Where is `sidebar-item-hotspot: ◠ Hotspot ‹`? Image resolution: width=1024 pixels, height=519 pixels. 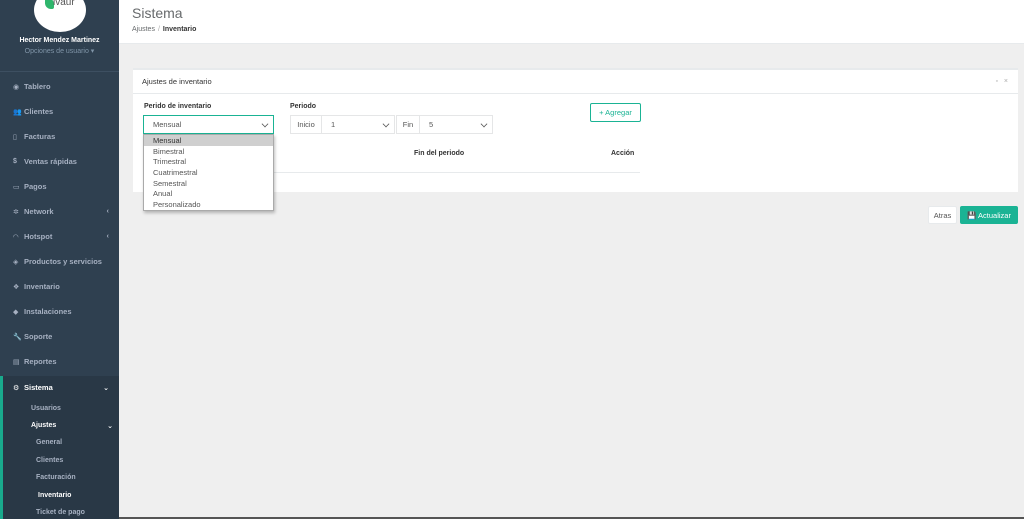 sidebar-item-hotspot: ◠ Hotspot ‹ is located at coordinates (59, 236).